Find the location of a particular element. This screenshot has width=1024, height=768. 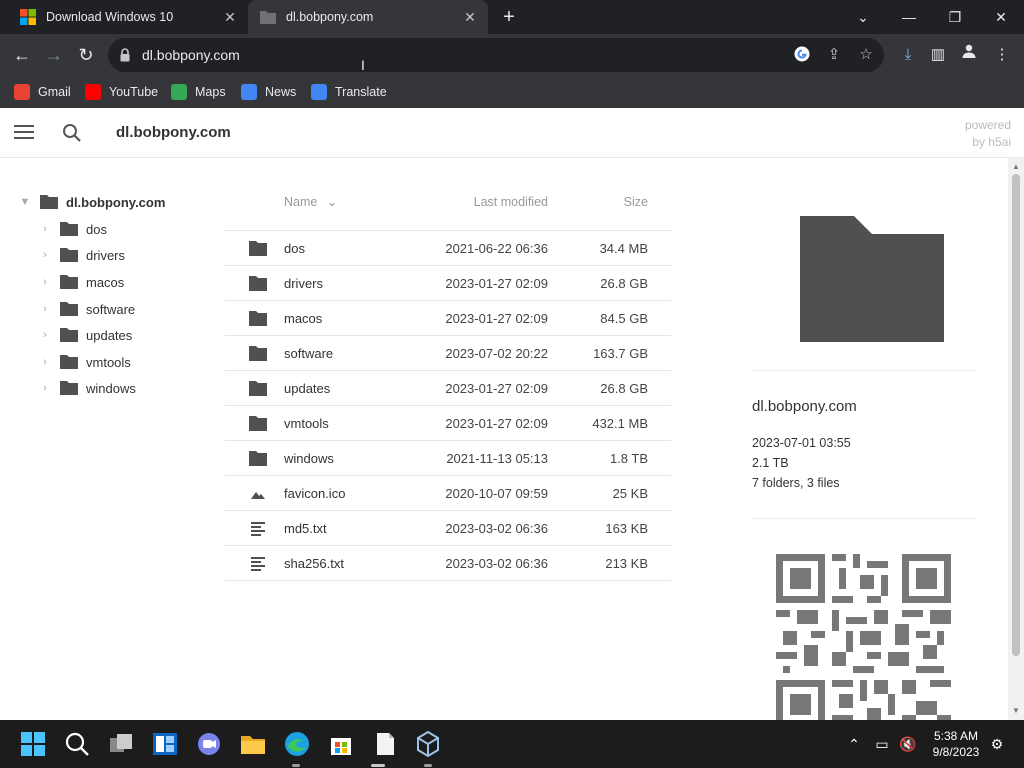

sort-name-header: Name ⌄ is located at coordinates (310, 202).